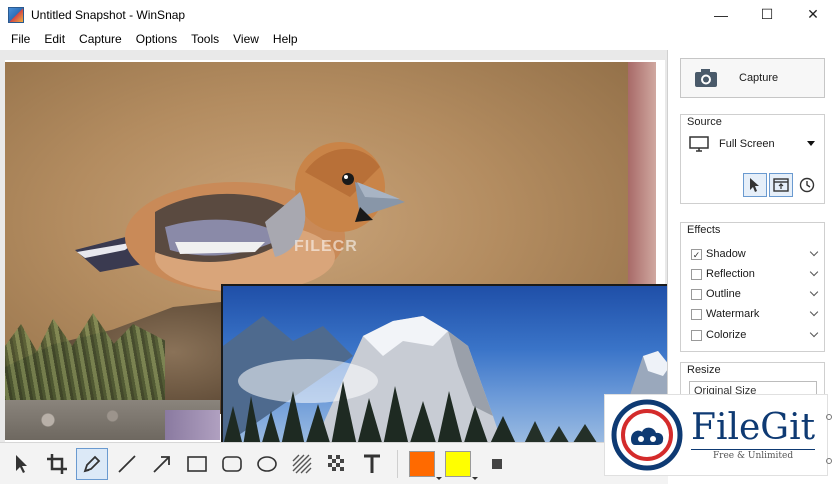 This screenshot has width=836, height=484. I want to click on menu-view: View, so click(246, 39).